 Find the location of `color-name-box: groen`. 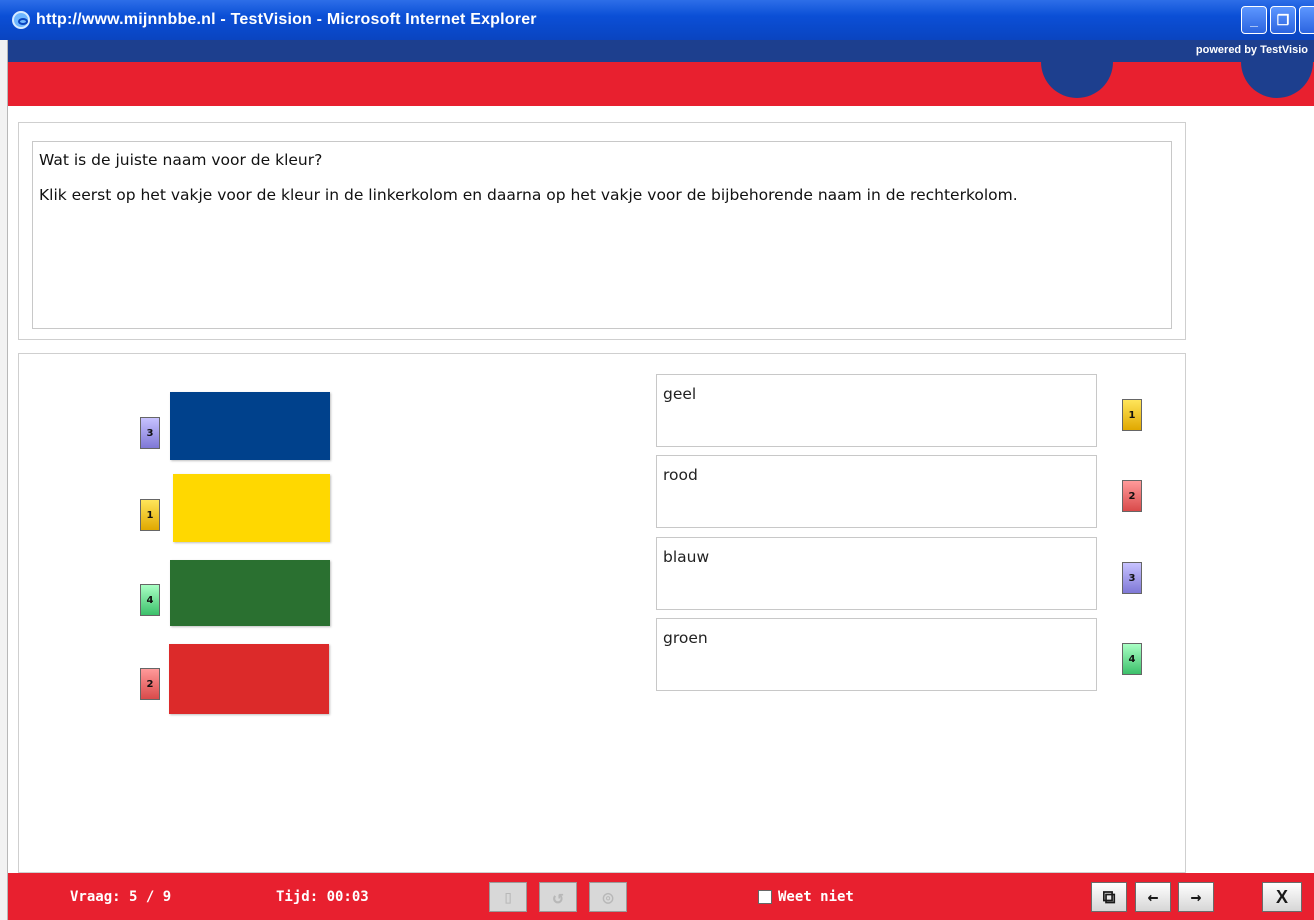

color-name-box: groen is located at coordinates (876, 654).